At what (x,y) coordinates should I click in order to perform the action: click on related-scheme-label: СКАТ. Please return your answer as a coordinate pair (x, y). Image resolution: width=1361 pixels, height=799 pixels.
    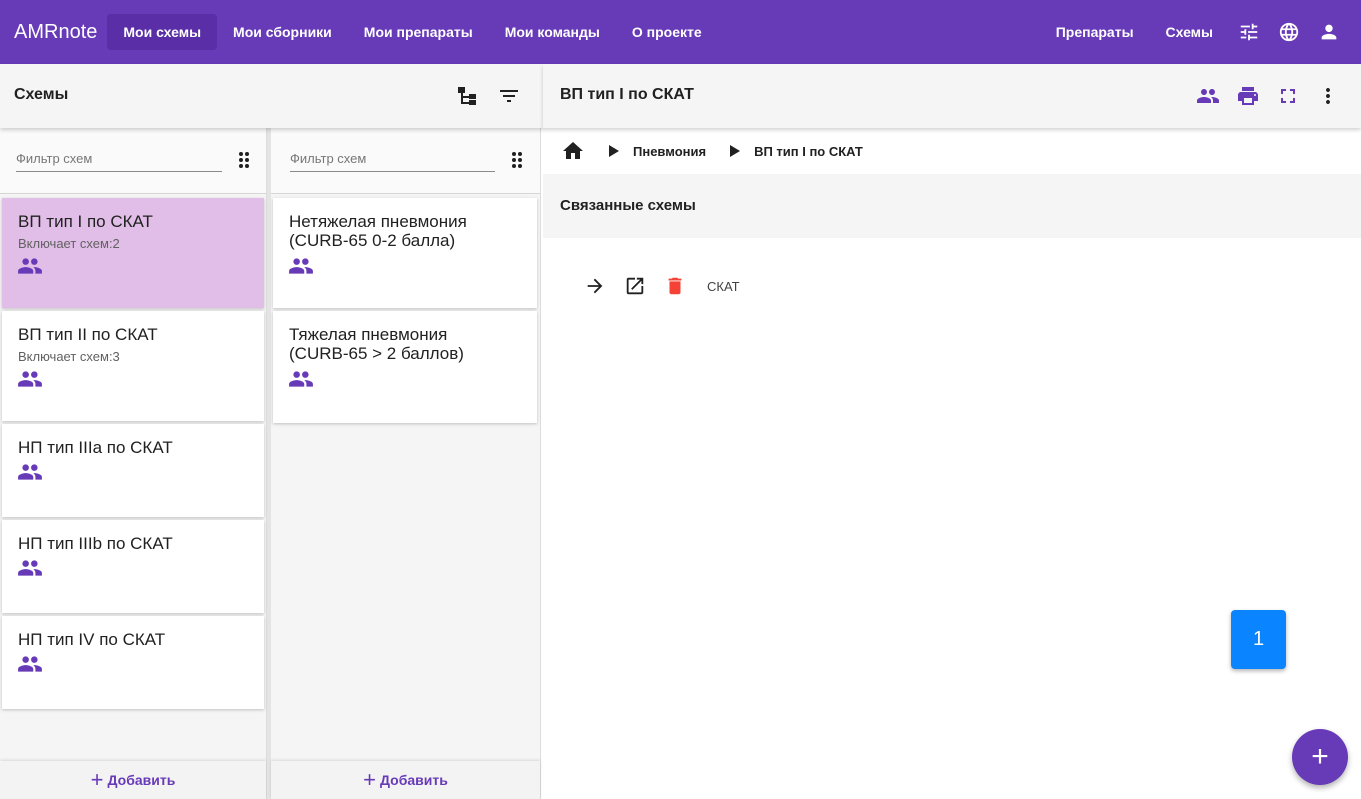
    Looking at the image, I should click on (723, 286).